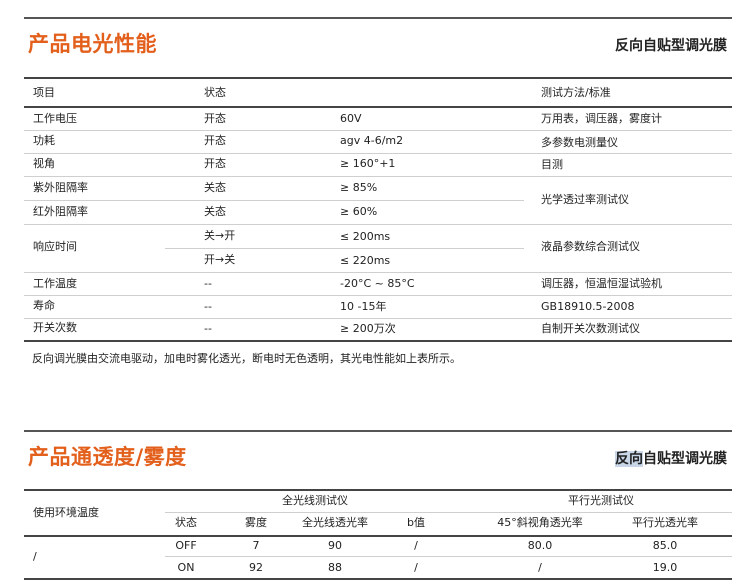 The image size is (749, 586). What do you see at coordinates (552, 164) in the screenshot?
I see `cell-method: 目测` at bounding box center [552, 164].